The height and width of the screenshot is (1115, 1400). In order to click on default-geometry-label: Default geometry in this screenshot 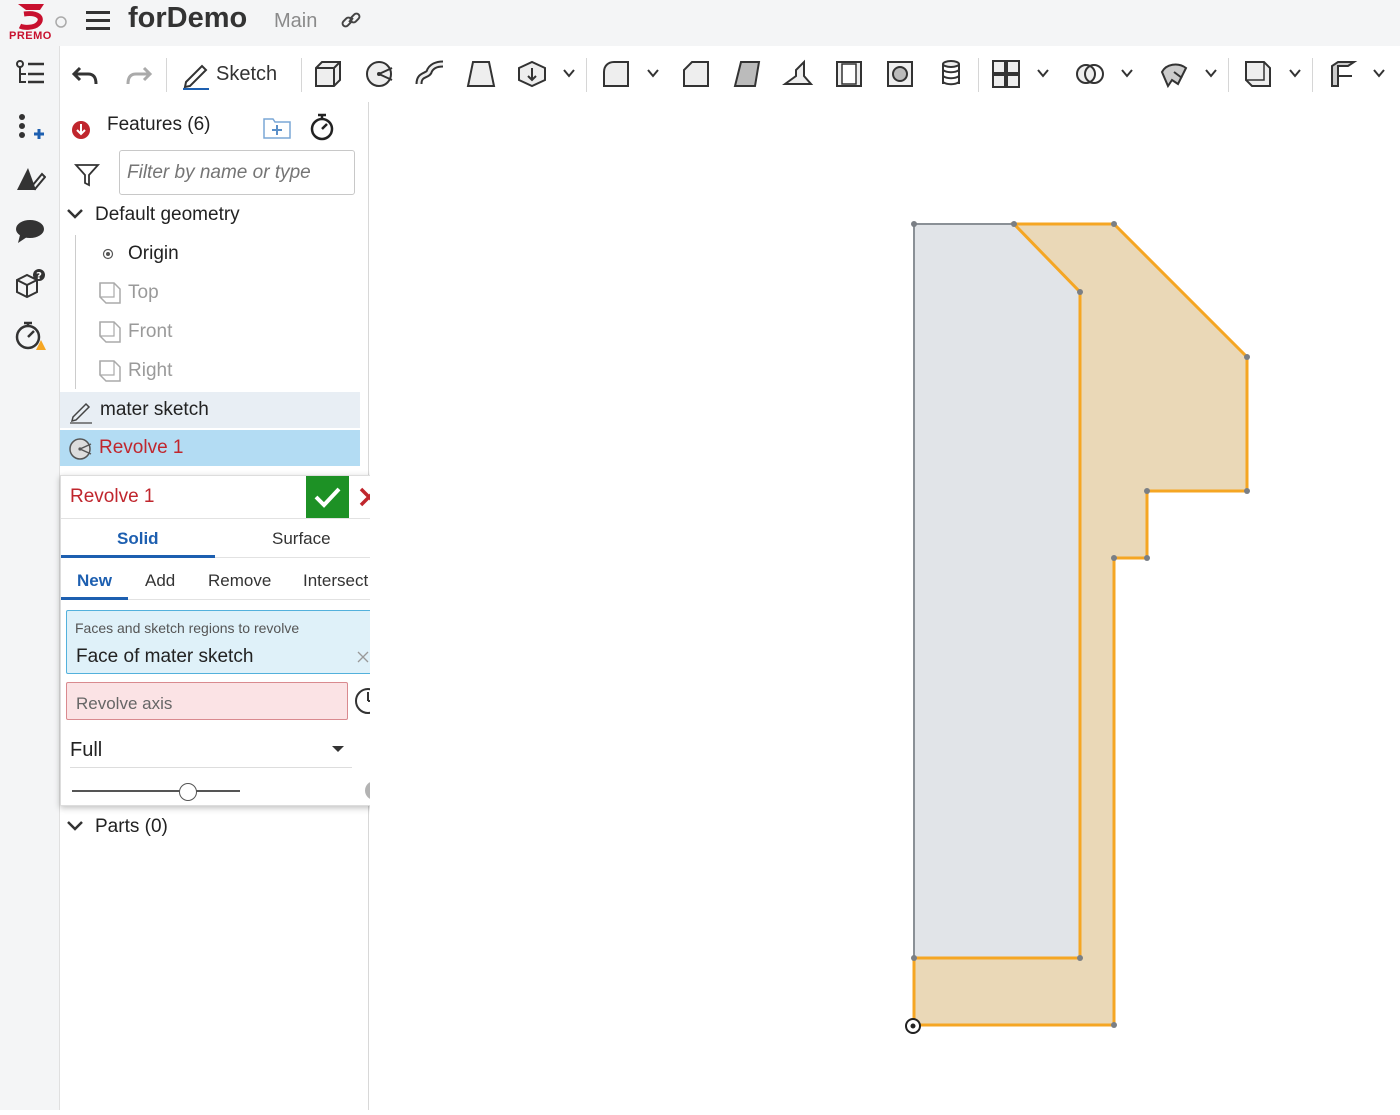, I will do `click(167, 214)`.